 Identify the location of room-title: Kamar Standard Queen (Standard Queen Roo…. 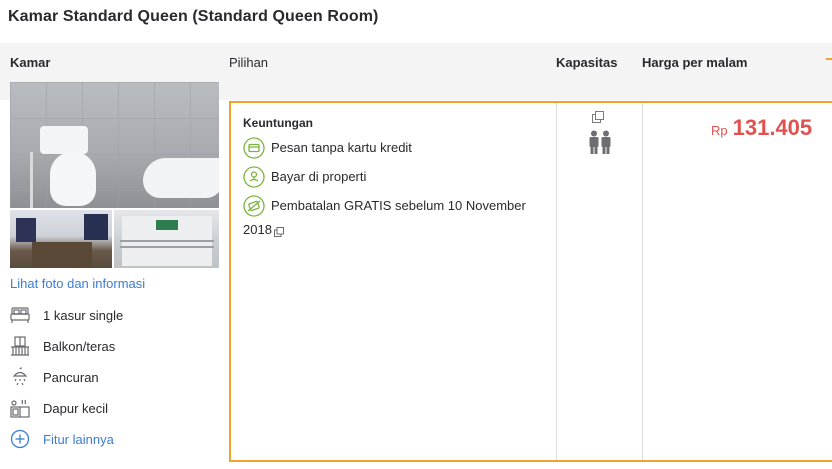
(193, 16).